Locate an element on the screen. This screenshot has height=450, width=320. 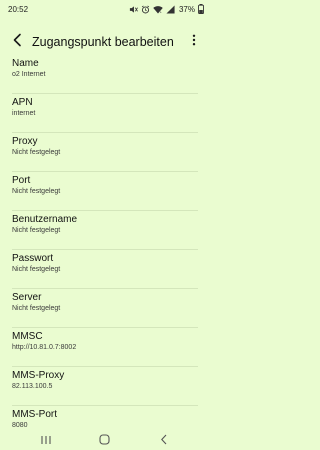
setting-mms-proxy: MMS-Proxy 82.113.100.5 is located at coordinates (105, 385).